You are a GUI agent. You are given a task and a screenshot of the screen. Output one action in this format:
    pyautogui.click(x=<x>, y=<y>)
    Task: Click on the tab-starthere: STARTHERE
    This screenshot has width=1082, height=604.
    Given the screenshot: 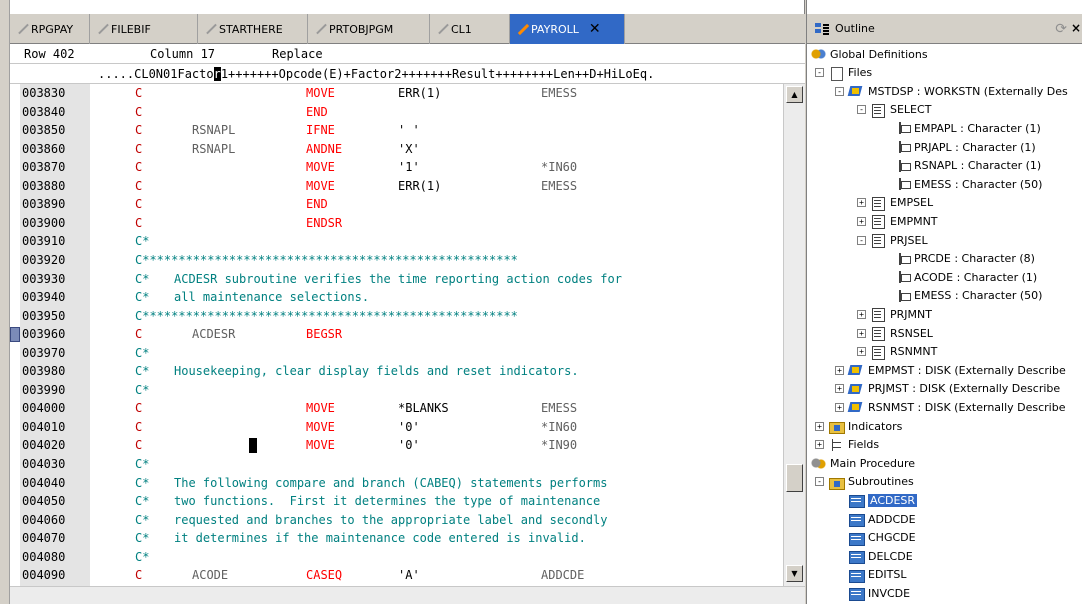 What is the action you would take?
    pyautogui.click(x=253, y=29)
    